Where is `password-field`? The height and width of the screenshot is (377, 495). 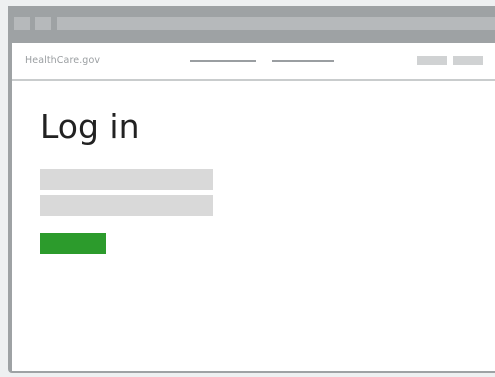 password-field is located at coordinates (126, 205).